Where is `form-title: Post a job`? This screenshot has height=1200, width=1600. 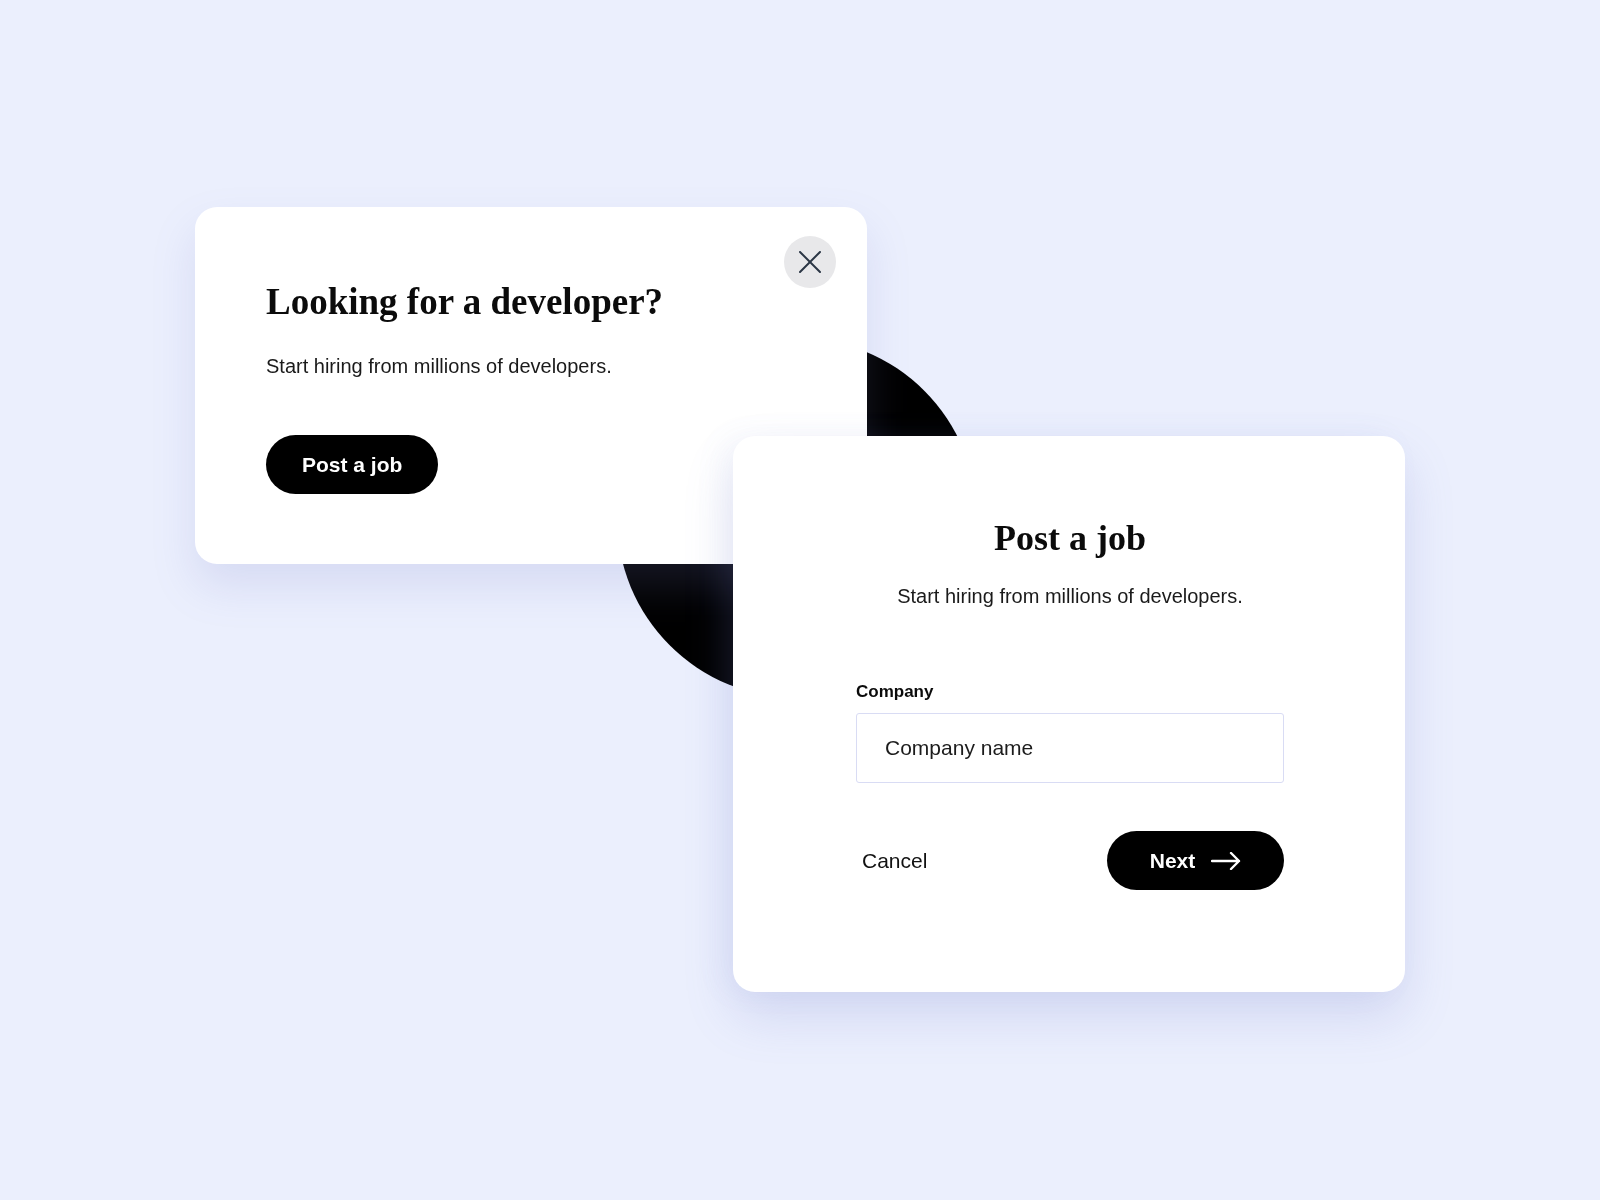
form-title: Post a job is located at coordinates (1070, 538).